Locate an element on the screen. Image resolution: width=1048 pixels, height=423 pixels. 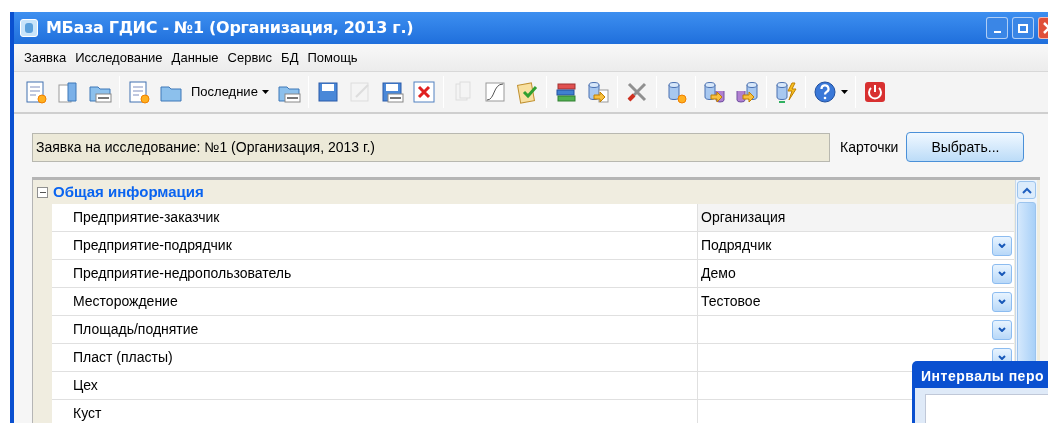
window-title: МБаза ГДИС - №1 (Организация, 2013 г.) is located at coordinates (230, 28).